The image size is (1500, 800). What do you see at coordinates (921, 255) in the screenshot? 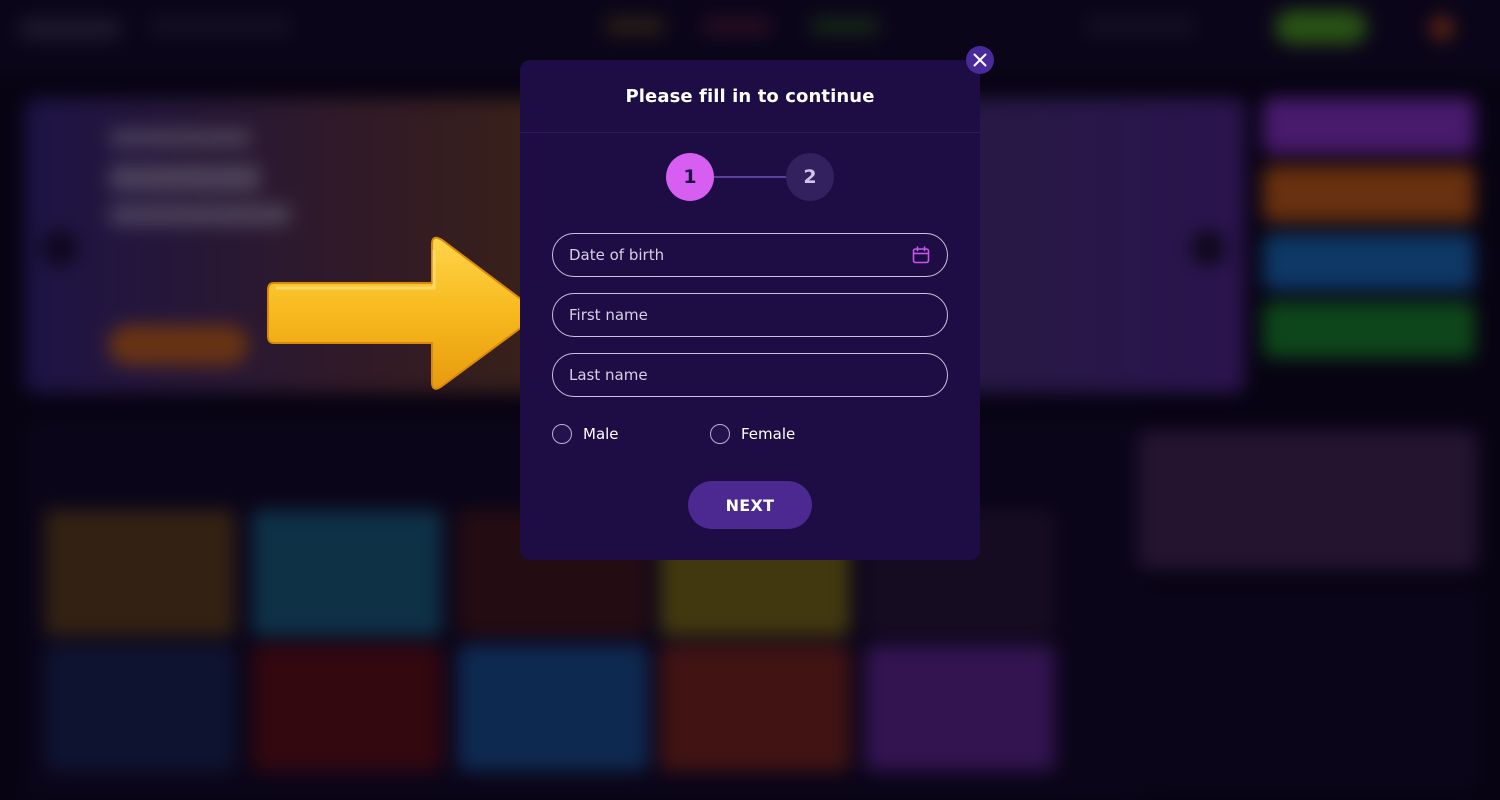
I see `calendar-icon` at bounding box center [921, 255].